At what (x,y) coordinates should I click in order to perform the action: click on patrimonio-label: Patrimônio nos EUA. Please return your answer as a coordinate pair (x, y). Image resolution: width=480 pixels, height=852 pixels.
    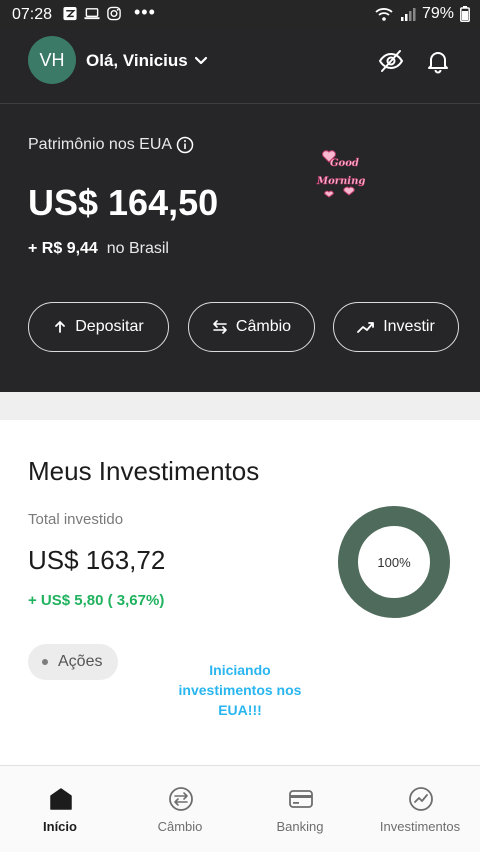
    Looking at the image, I should click on (111, 145).